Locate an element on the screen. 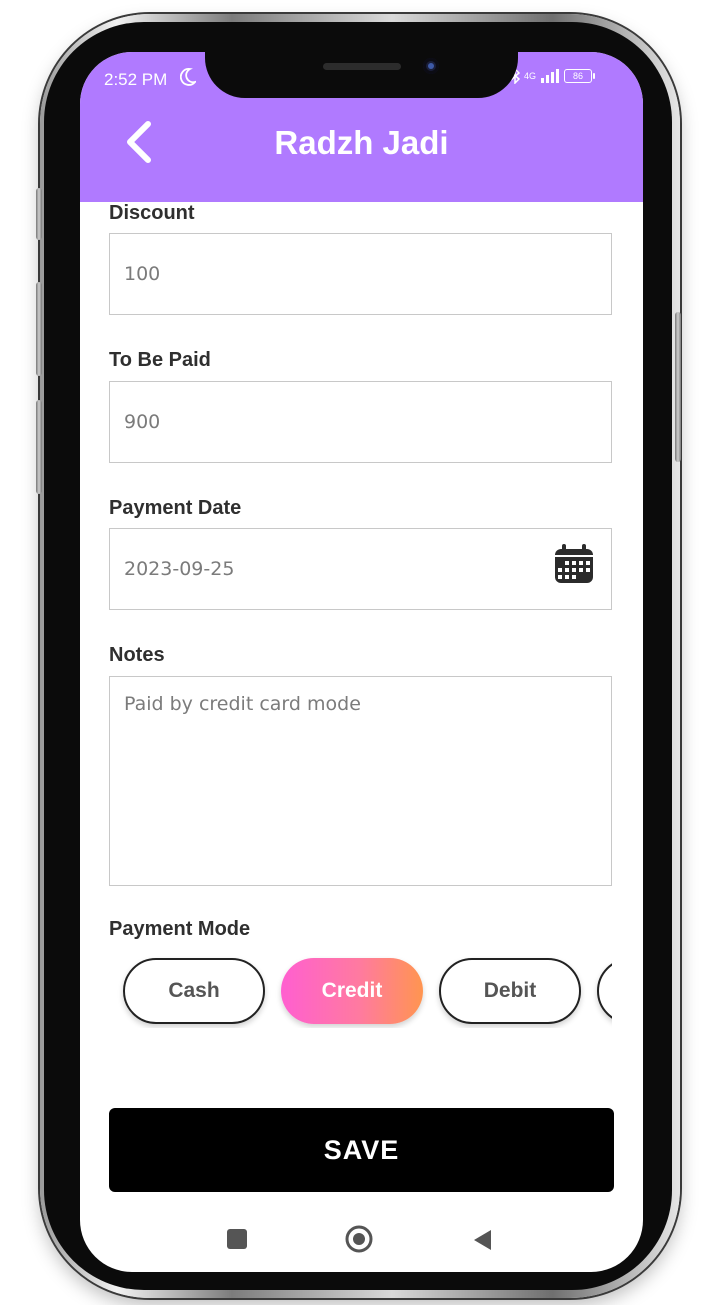 Image resolution: width=715 pixels, height=1305 pixels. battery-icon: 86 is located at coordinates (580, 76).